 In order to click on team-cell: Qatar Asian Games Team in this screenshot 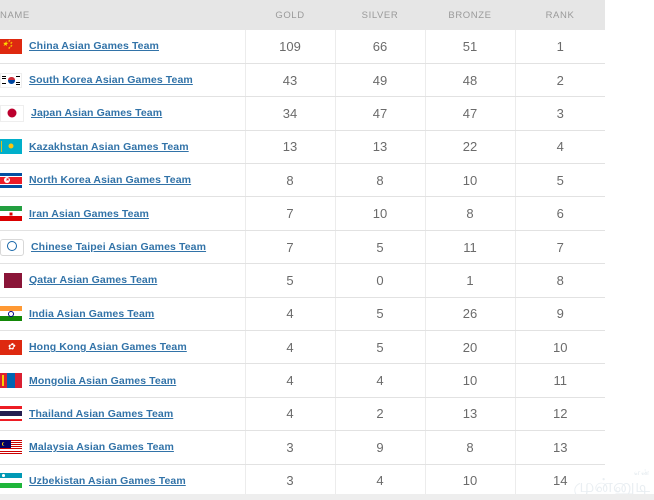, I will do `click(122, 280)`.